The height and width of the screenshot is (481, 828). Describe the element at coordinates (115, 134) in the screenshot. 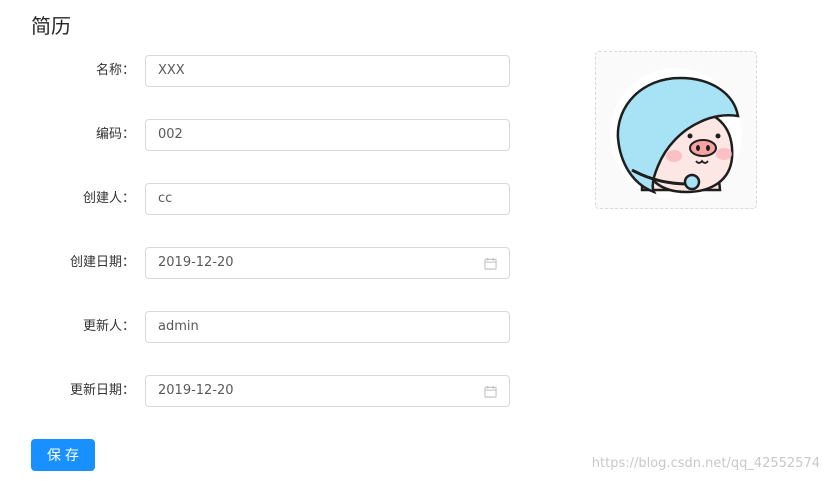

I see `code-label: 编码：` at that location.